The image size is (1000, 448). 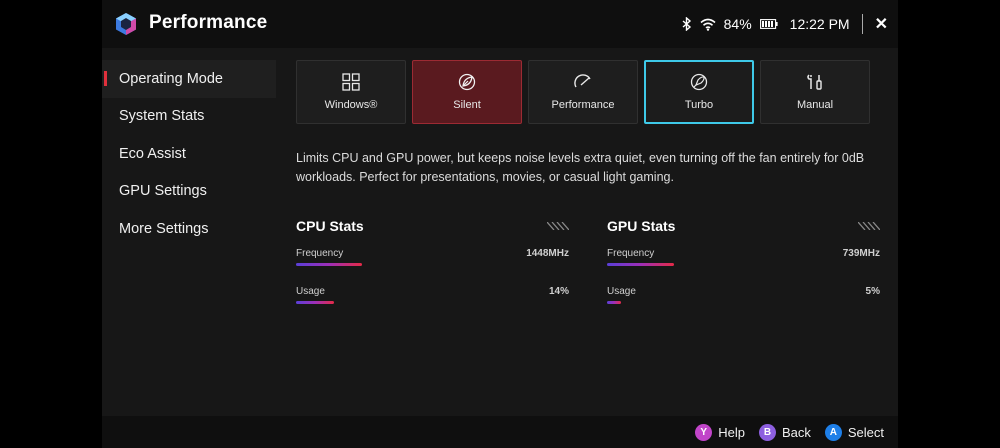 I want to click on cpu-frequency-label: Frequency, so click(x=320, y=253).